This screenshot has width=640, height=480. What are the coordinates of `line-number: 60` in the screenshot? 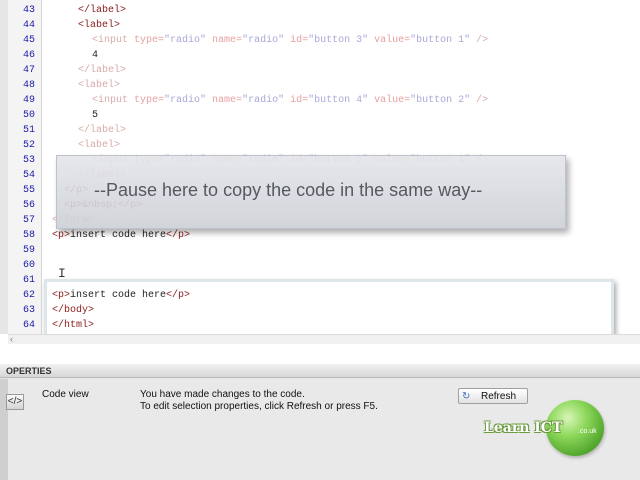 It's located at (28, 265).